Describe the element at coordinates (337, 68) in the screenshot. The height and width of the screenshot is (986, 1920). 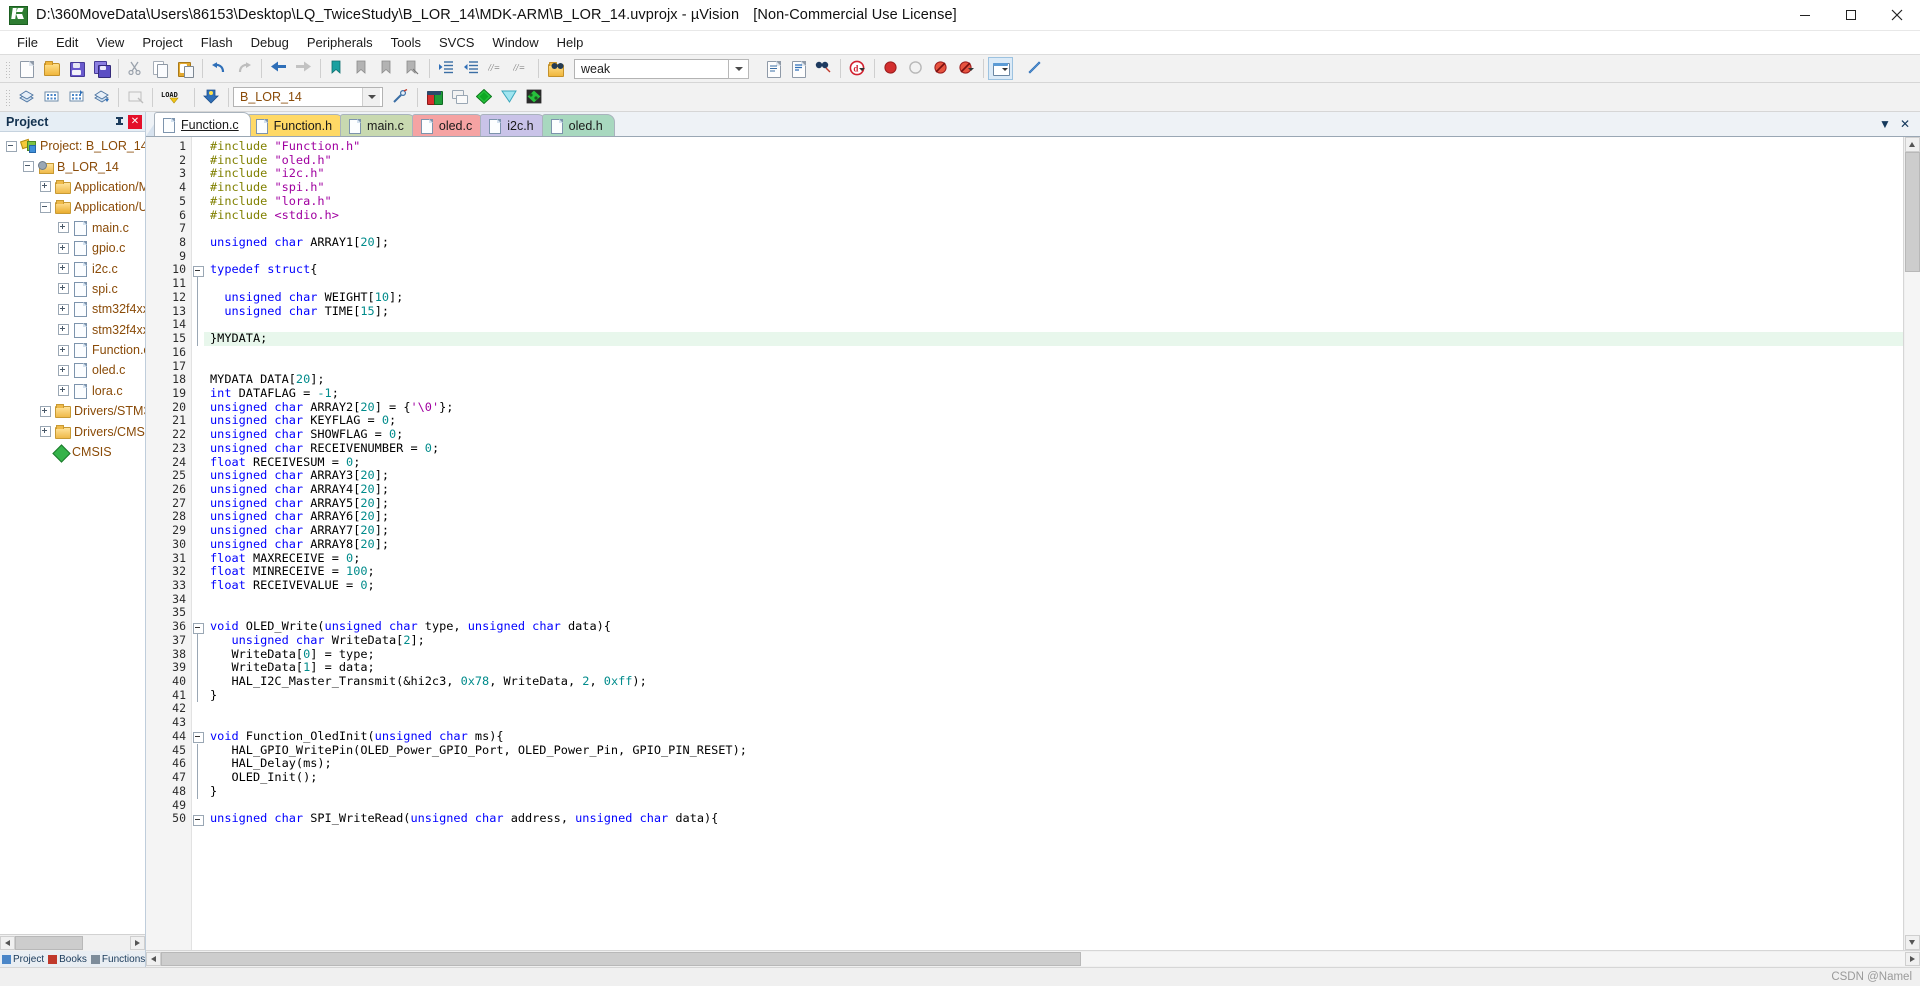
I see `bookmark-toggle-icon` at that location.